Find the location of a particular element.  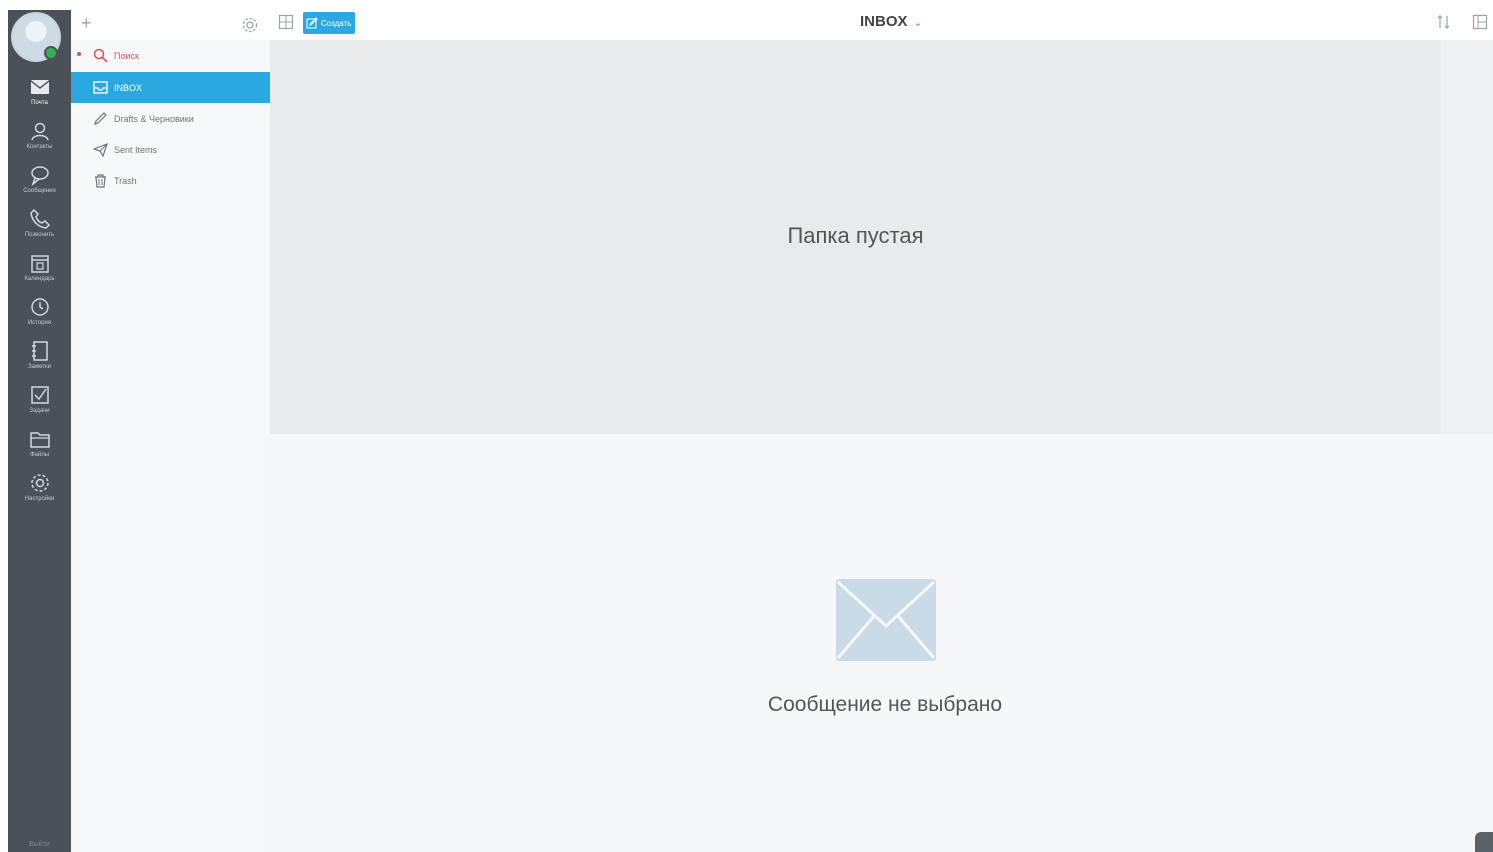

chevron-down-icon: ⌄ is located at coordinates (918, 23).